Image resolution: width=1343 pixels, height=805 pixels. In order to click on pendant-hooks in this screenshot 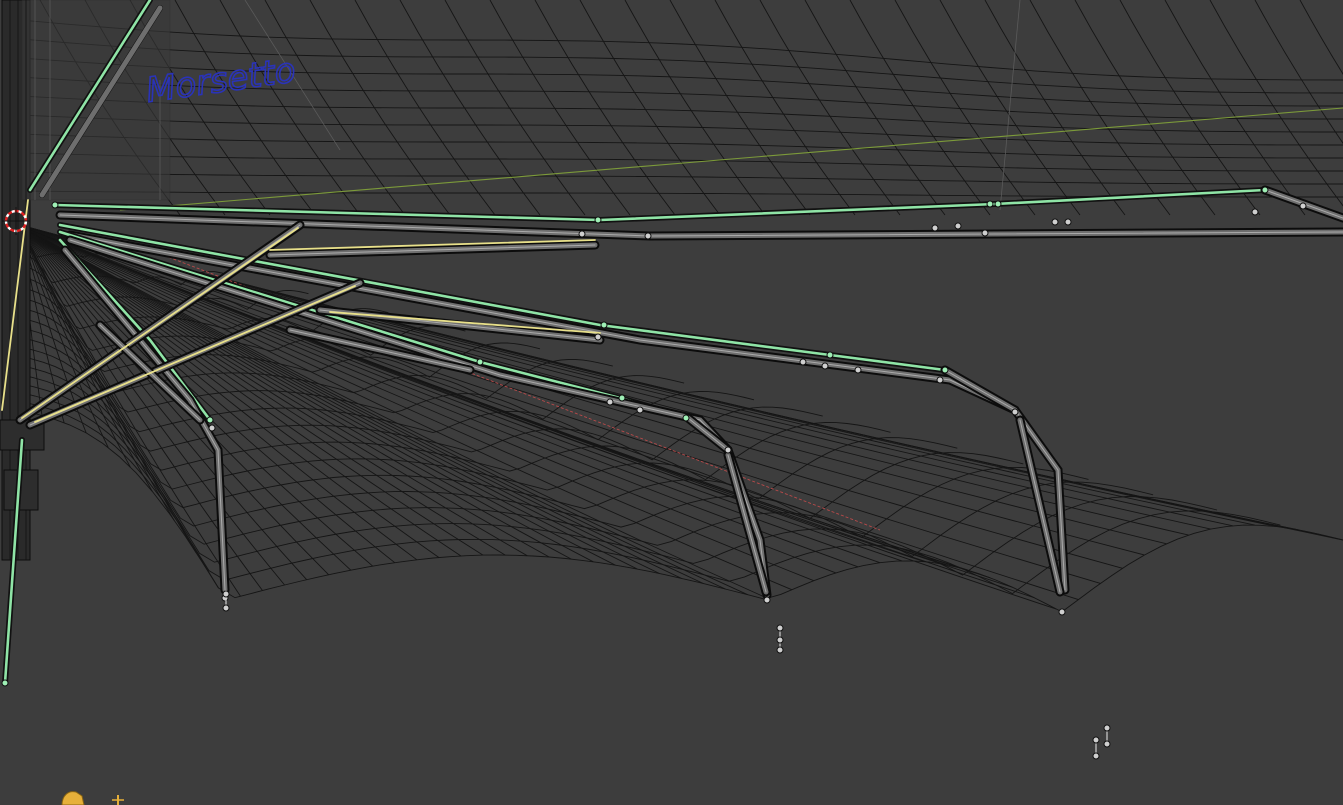, I will do `click(666, 675)`.